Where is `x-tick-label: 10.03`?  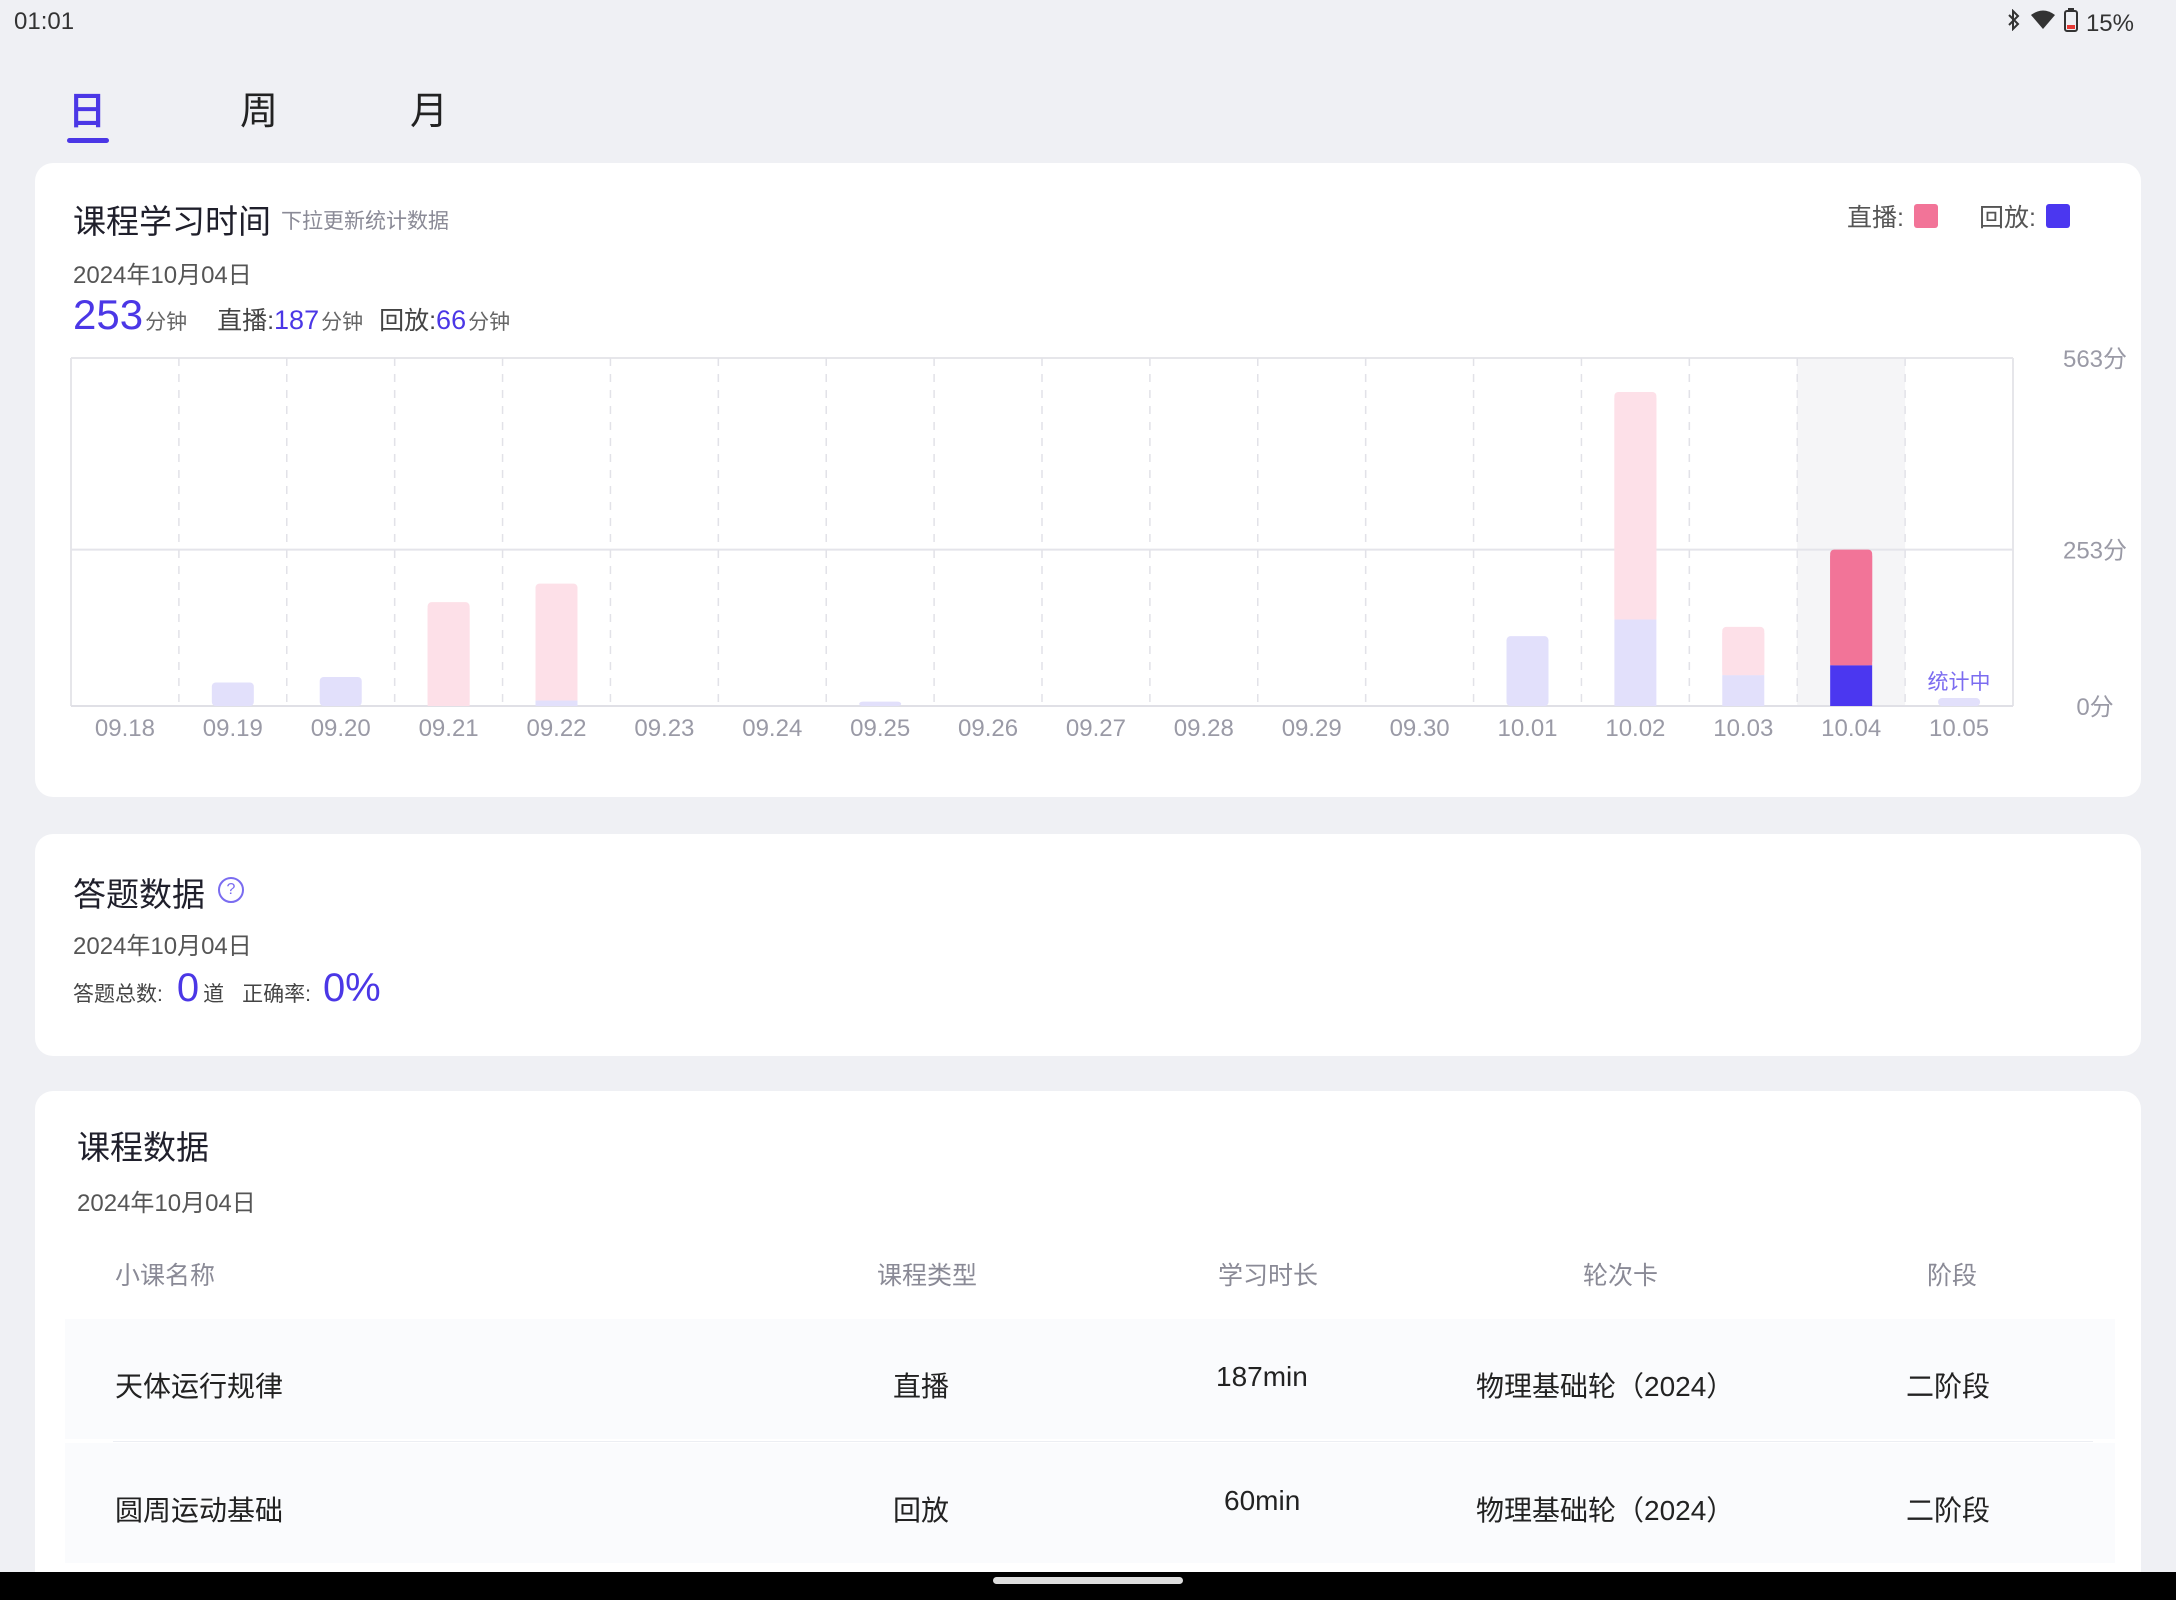 x-tick-label: 10.03 is located at coordinates (1743, 728).